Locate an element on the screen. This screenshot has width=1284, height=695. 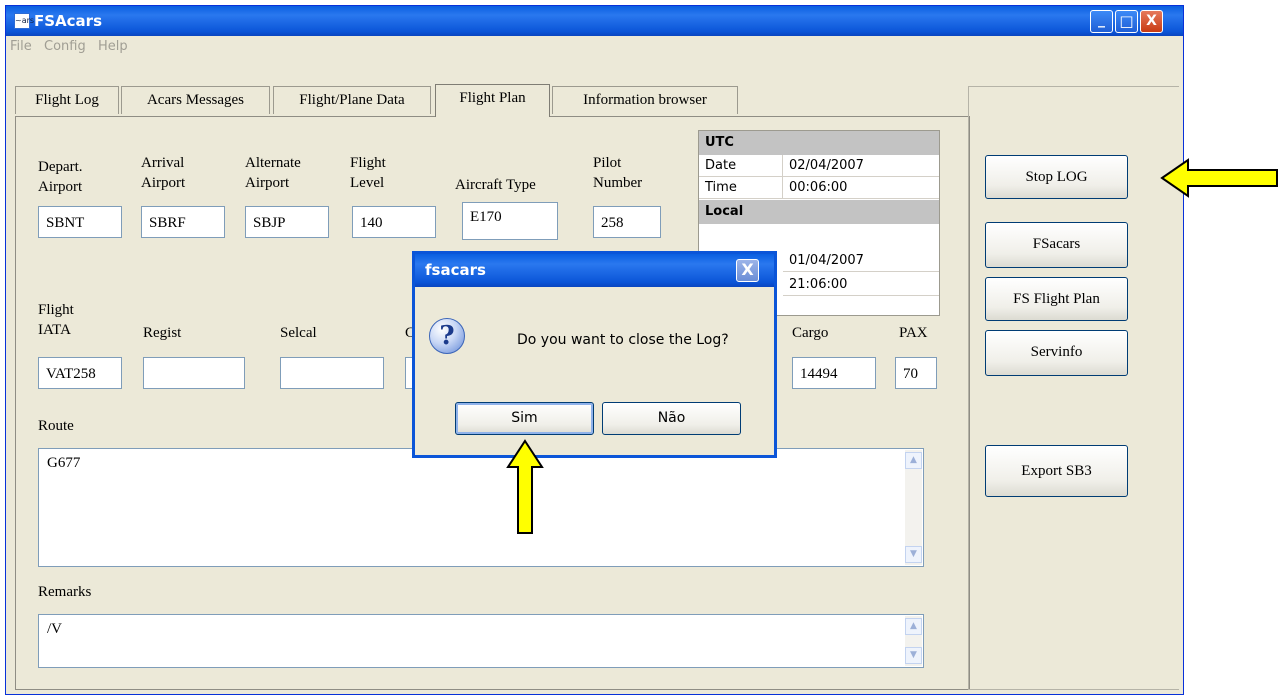
depart-airport-field: SBNT is located at coordinates (80, 222).